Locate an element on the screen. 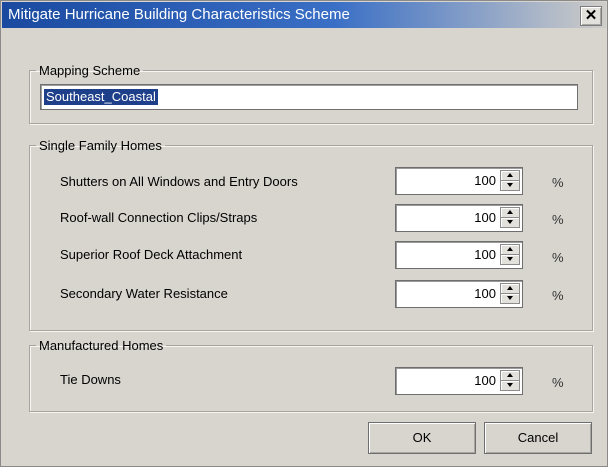 The height and width of the screenshot is (467, 608). shutters-value: 100 is located at coordinates (485, 180).